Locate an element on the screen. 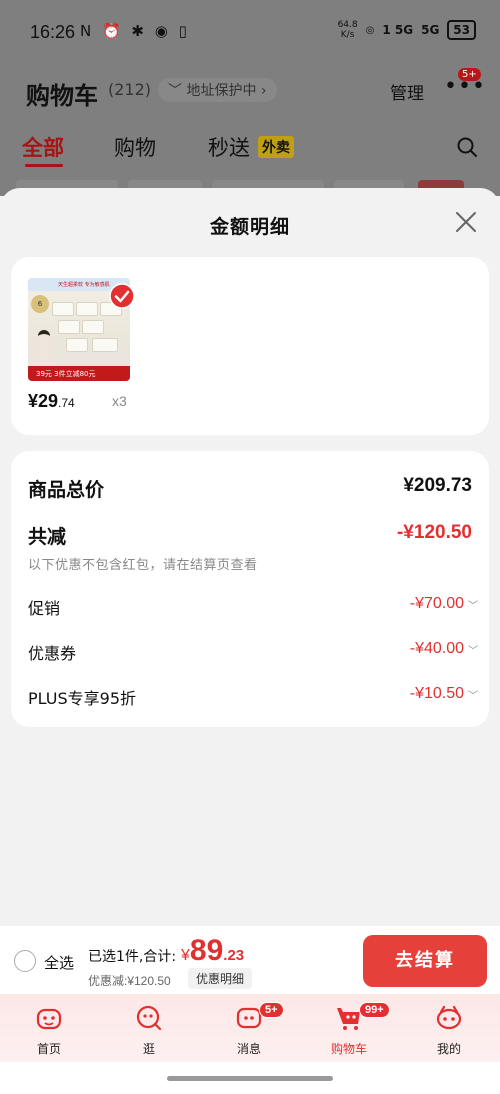 This screenshot has width=500, height=1094. tab-all: 全部 is located at coordinates (43, 147).